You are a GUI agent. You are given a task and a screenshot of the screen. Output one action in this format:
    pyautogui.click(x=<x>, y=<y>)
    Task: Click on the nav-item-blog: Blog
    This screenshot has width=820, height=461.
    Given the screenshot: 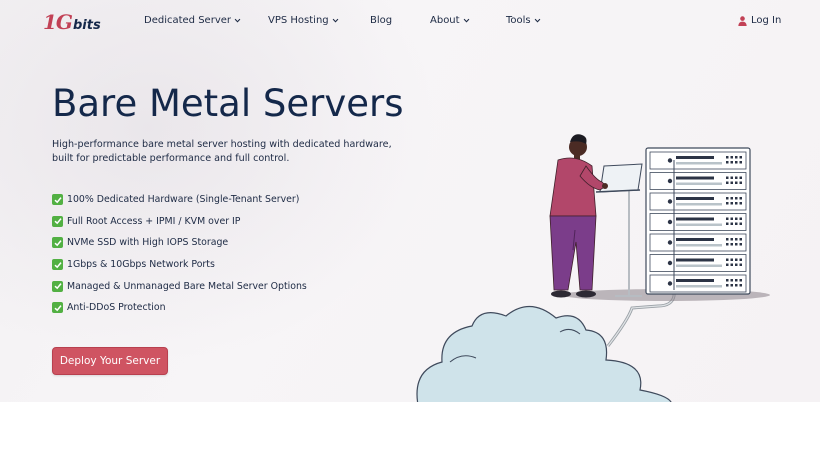 What is the action you would take?
    pyautogui.click(x=381, y=20)
    